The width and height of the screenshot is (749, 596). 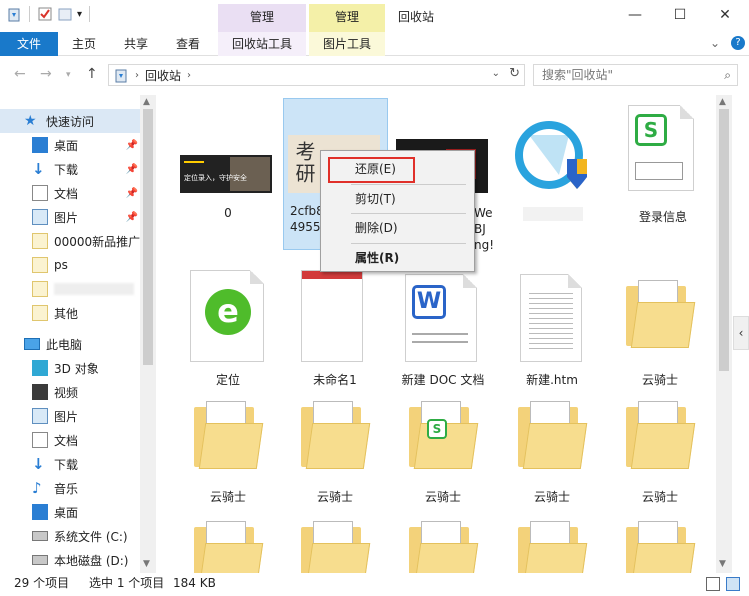 I want to click on file-item: 新建.htm, so click(x=552, y=330).